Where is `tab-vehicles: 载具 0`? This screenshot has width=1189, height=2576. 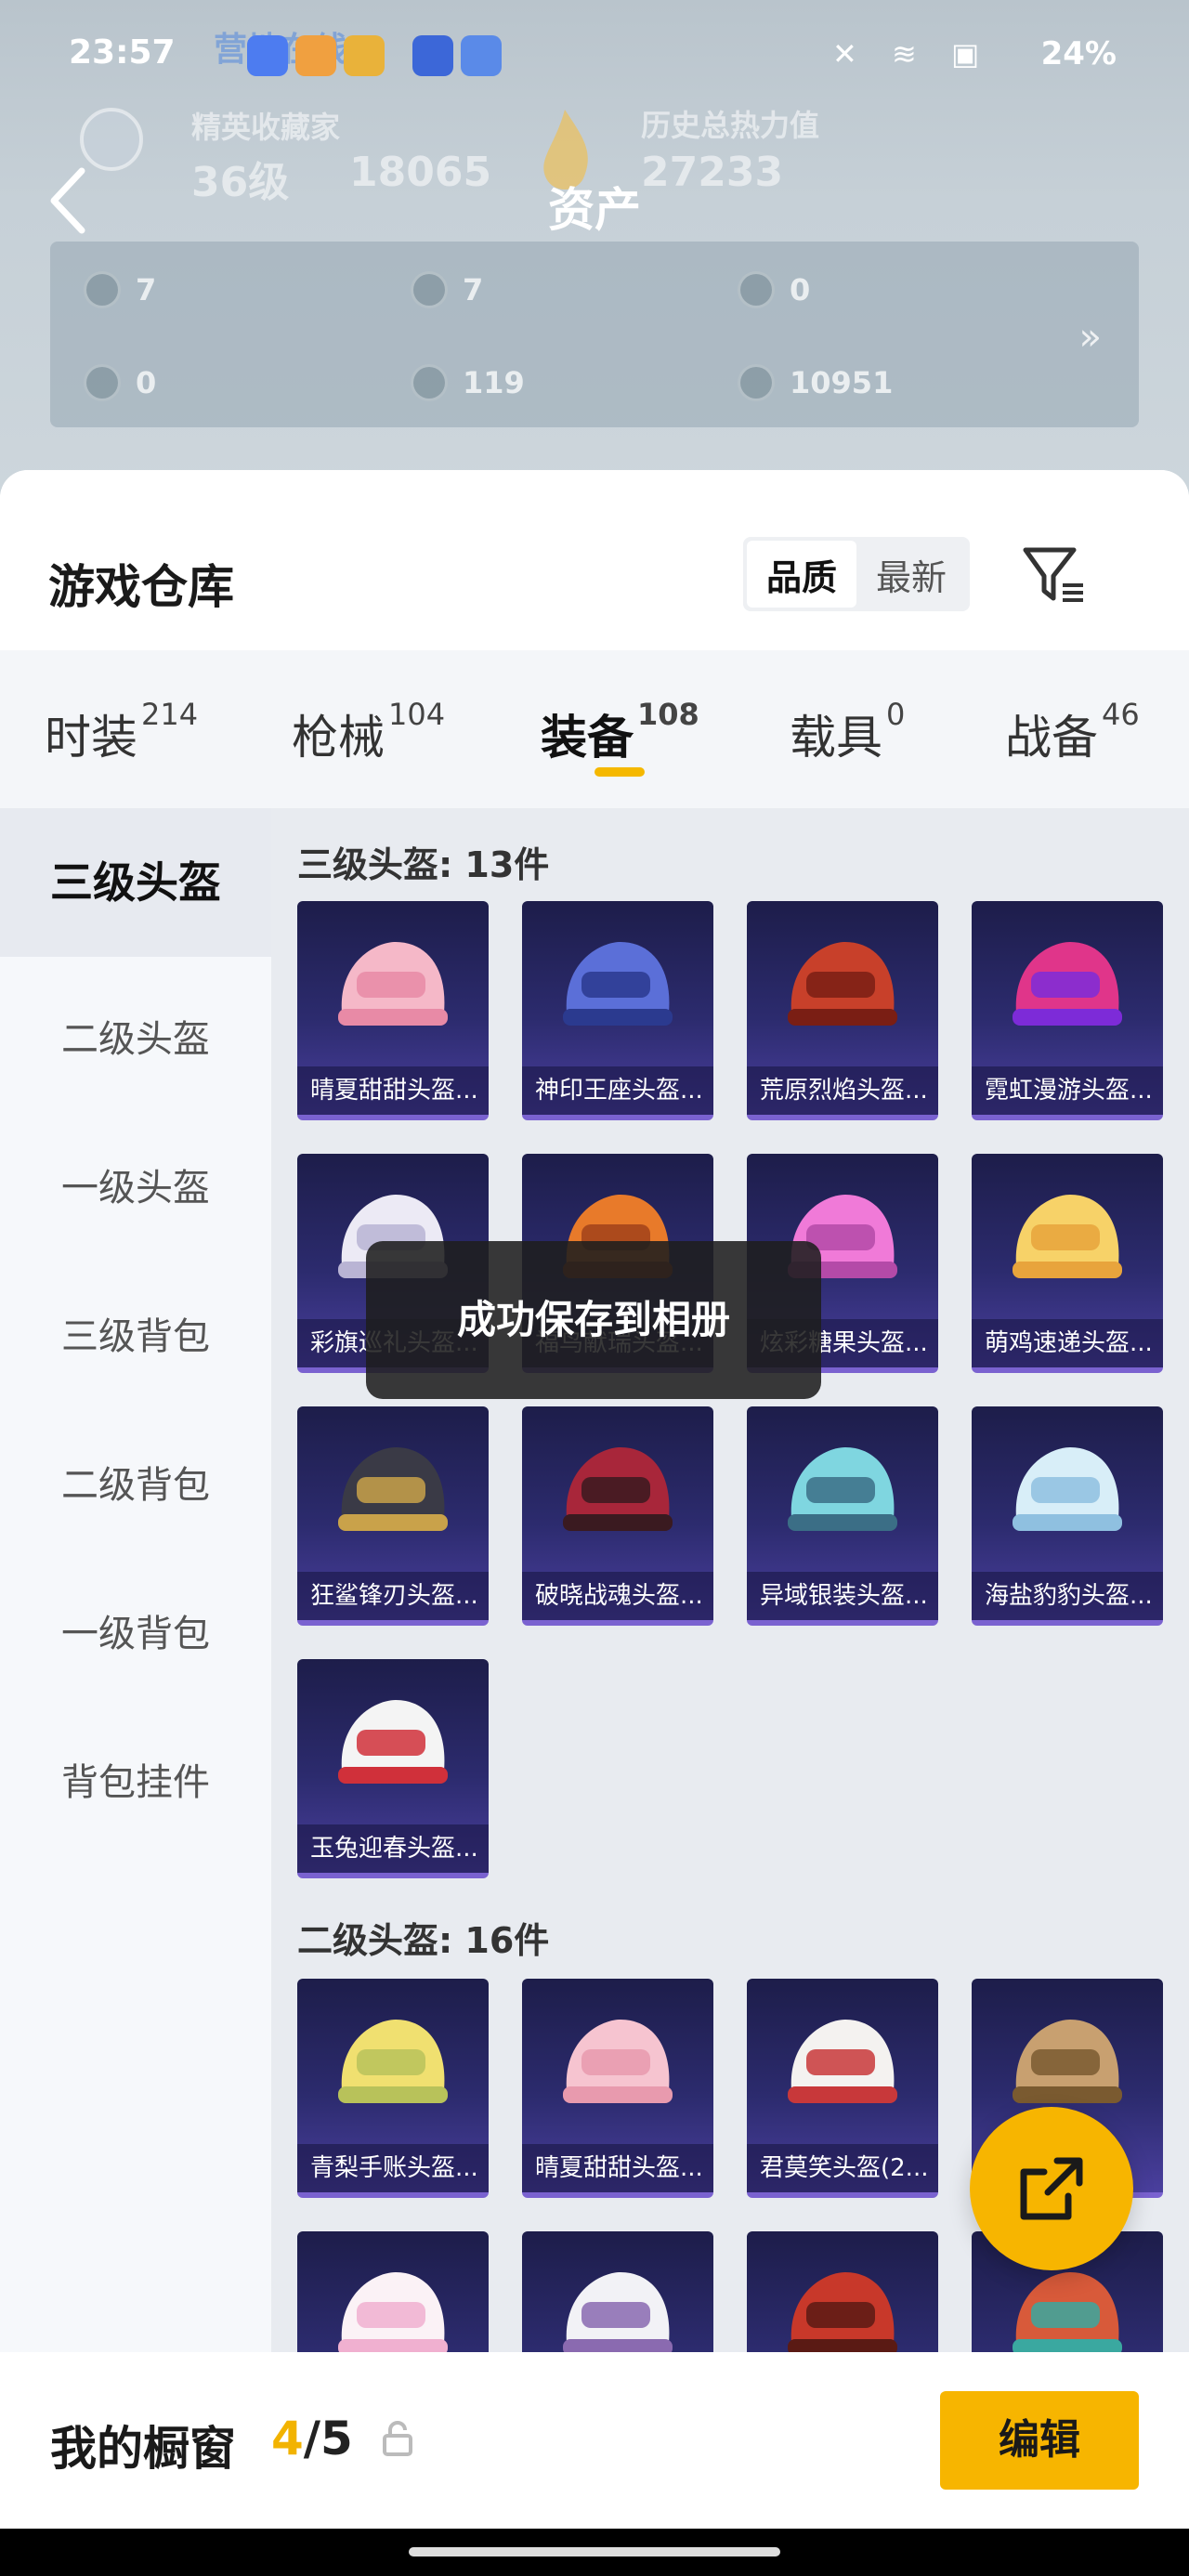
tab-vehicles: 载具 0 is located at coordinates (848, 732).